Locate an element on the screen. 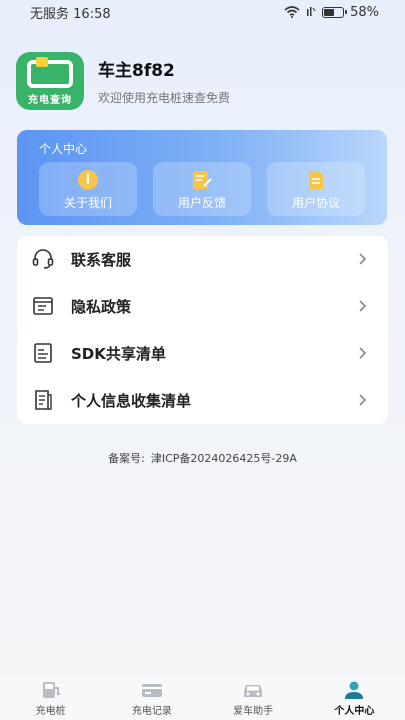  status-bar: 无服务 16:58 58% is located at coordinates (202, 12).